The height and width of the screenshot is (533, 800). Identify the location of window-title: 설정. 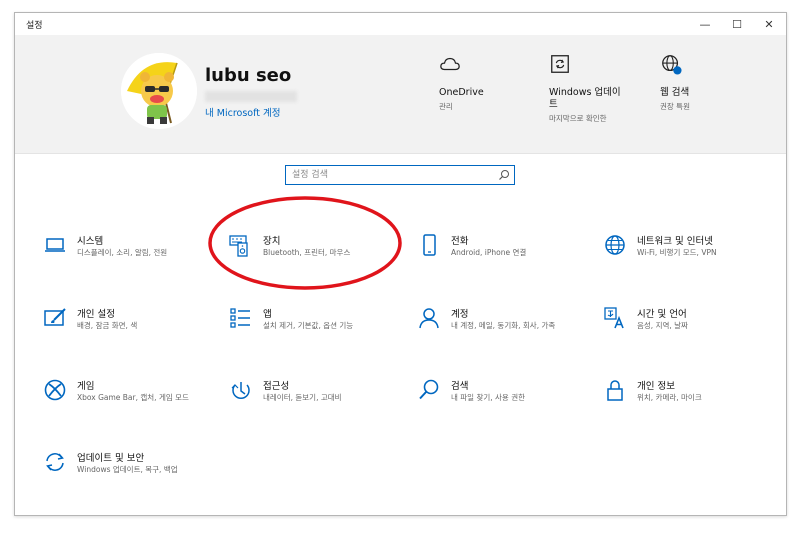
(34, 26).